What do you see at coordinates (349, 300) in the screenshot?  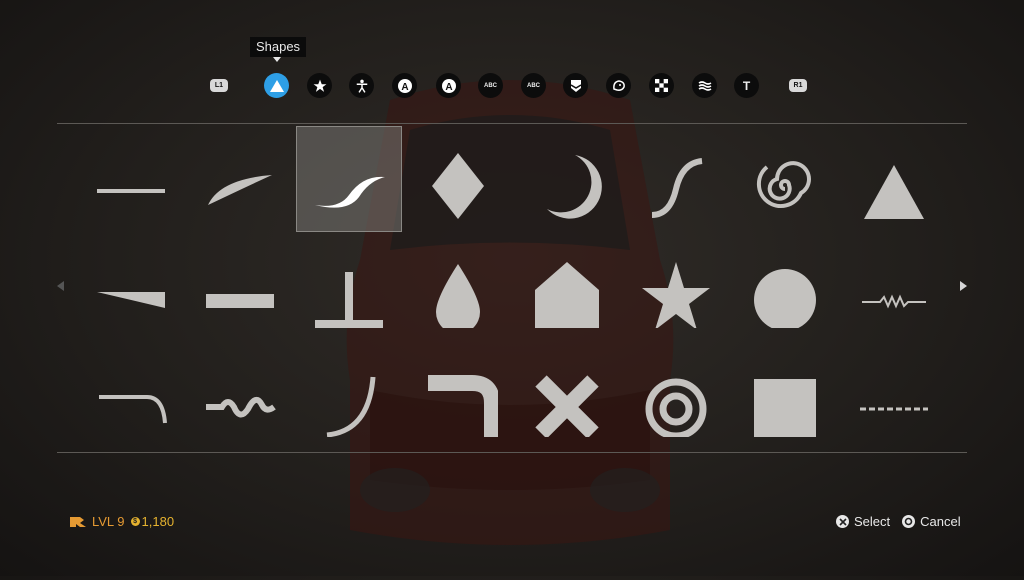 I see `t-beam-shape` at bounding box center [349, 300].